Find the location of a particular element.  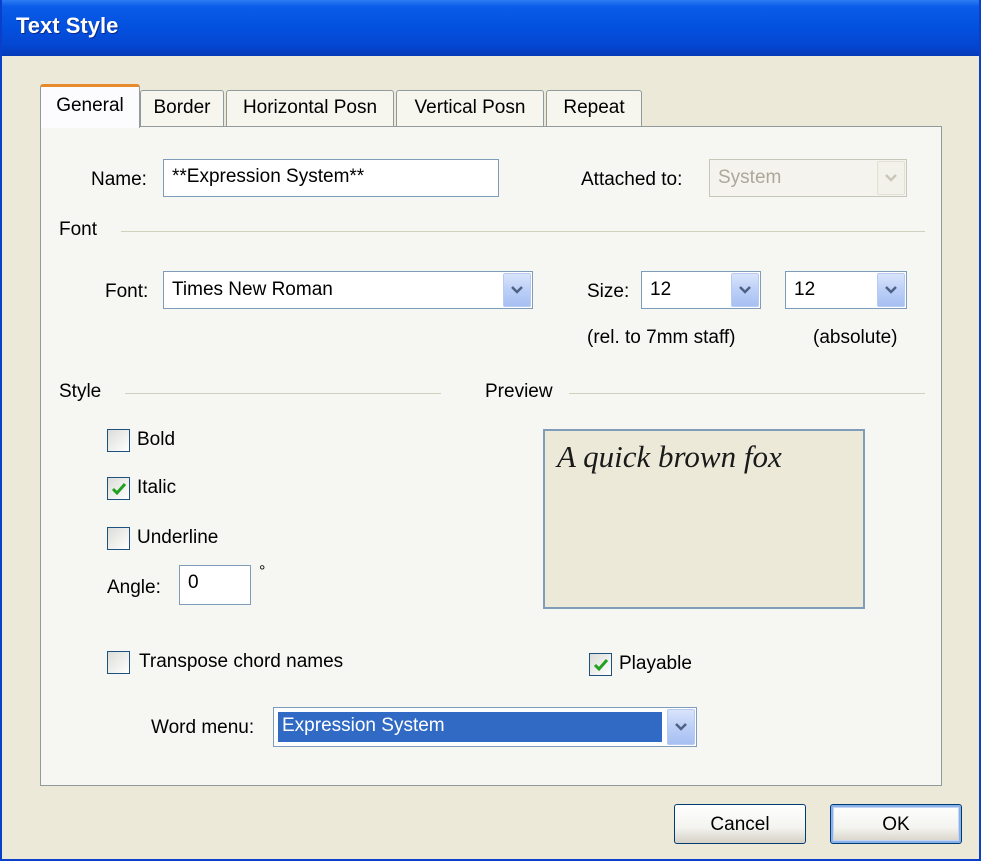

tab-vertical-posn-label: Vertical Posn is located at coordinates (470, 107).